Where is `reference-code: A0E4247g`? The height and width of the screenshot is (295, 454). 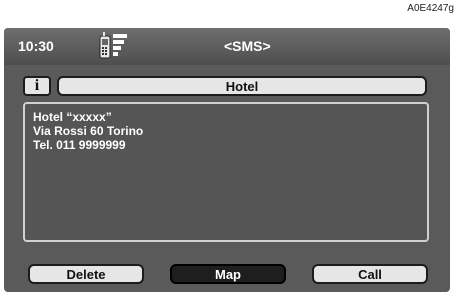
reference-code: A0E4247g is located at coordinates (430, 8).